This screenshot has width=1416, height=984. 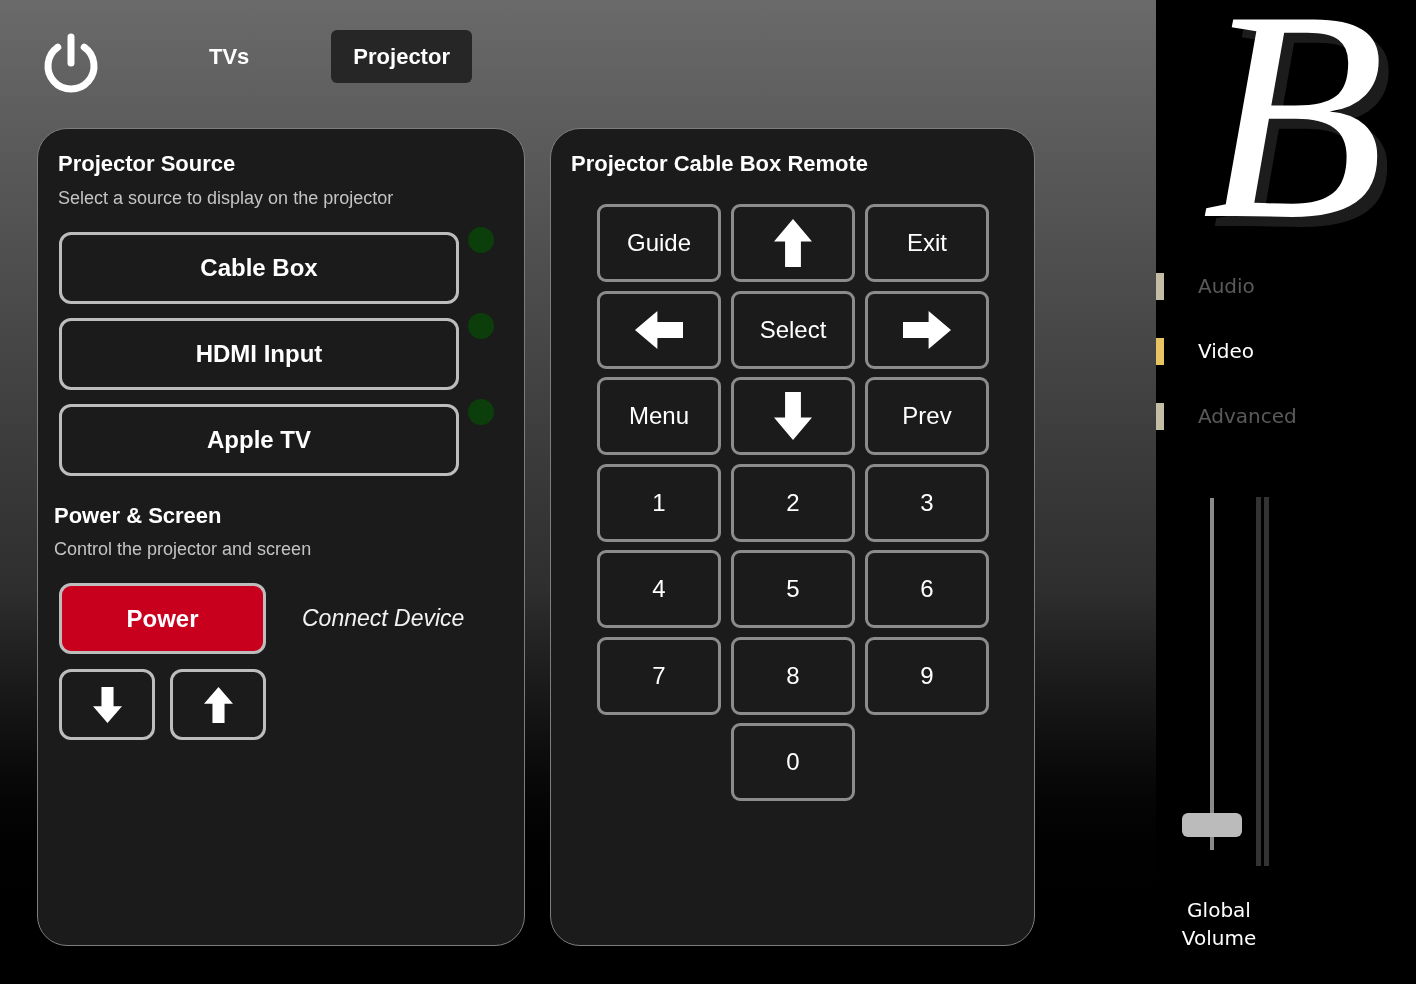 I want to click on left-arrow-icon, so click(x=659, y=329).